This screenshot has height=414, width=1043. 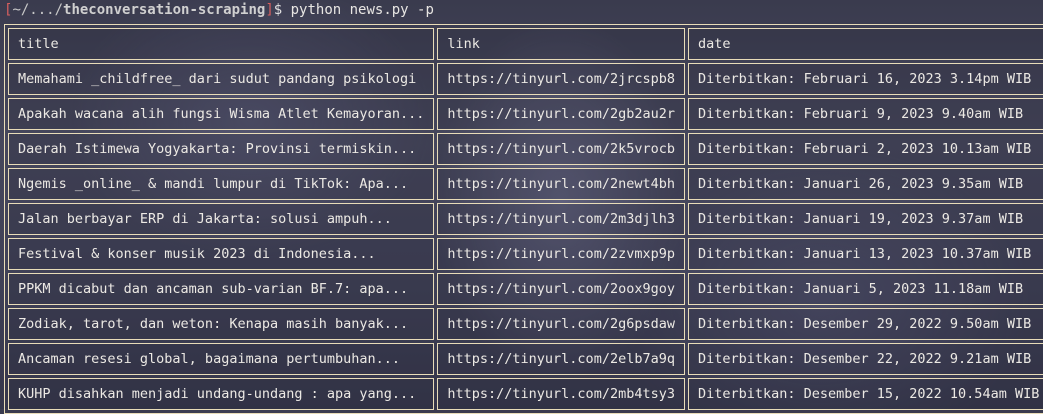 What do you see at coordinates (561, 324) in the screenshot?
I see `cell-link: https://tinyurl.com/2g6psdaw` at bounding box center [561, 324].